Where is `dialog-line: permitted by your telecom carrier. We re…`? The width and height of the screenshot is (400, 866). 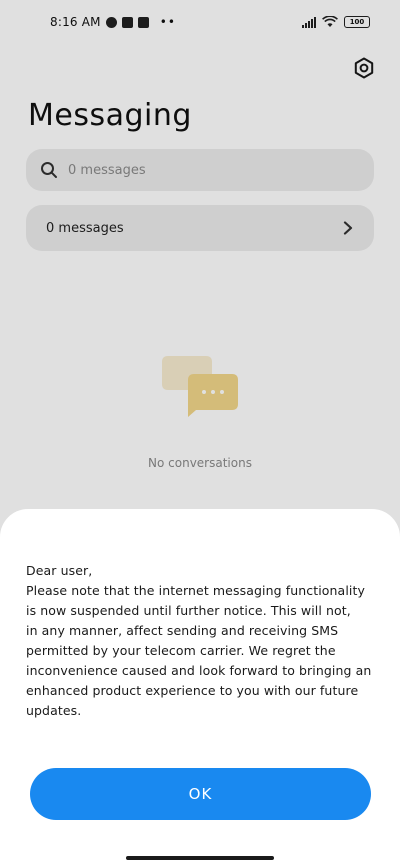 dialog-line: permitted by your telecom carrier. We re… is located at coordinates (181, 650).